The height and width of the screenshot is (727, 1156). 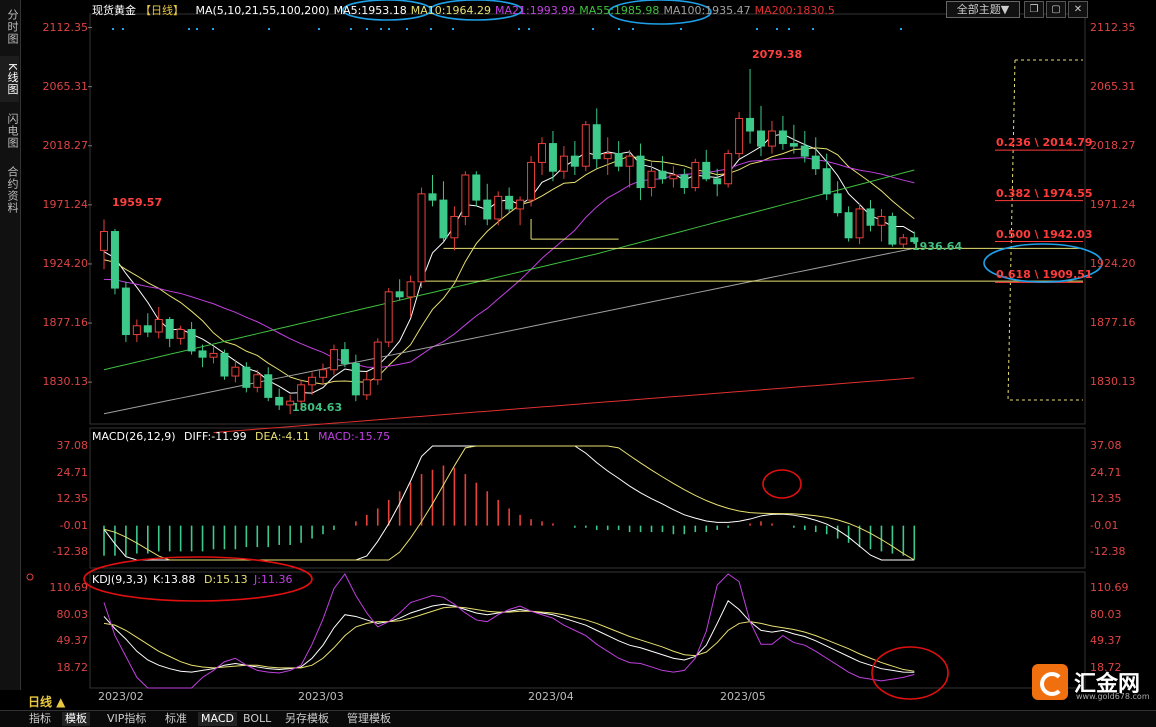 What do you see at coordinates (72, 614) in the screenshot?
I see `kdj-axis-left-label: 80.03` at bounding box center [72, 614].